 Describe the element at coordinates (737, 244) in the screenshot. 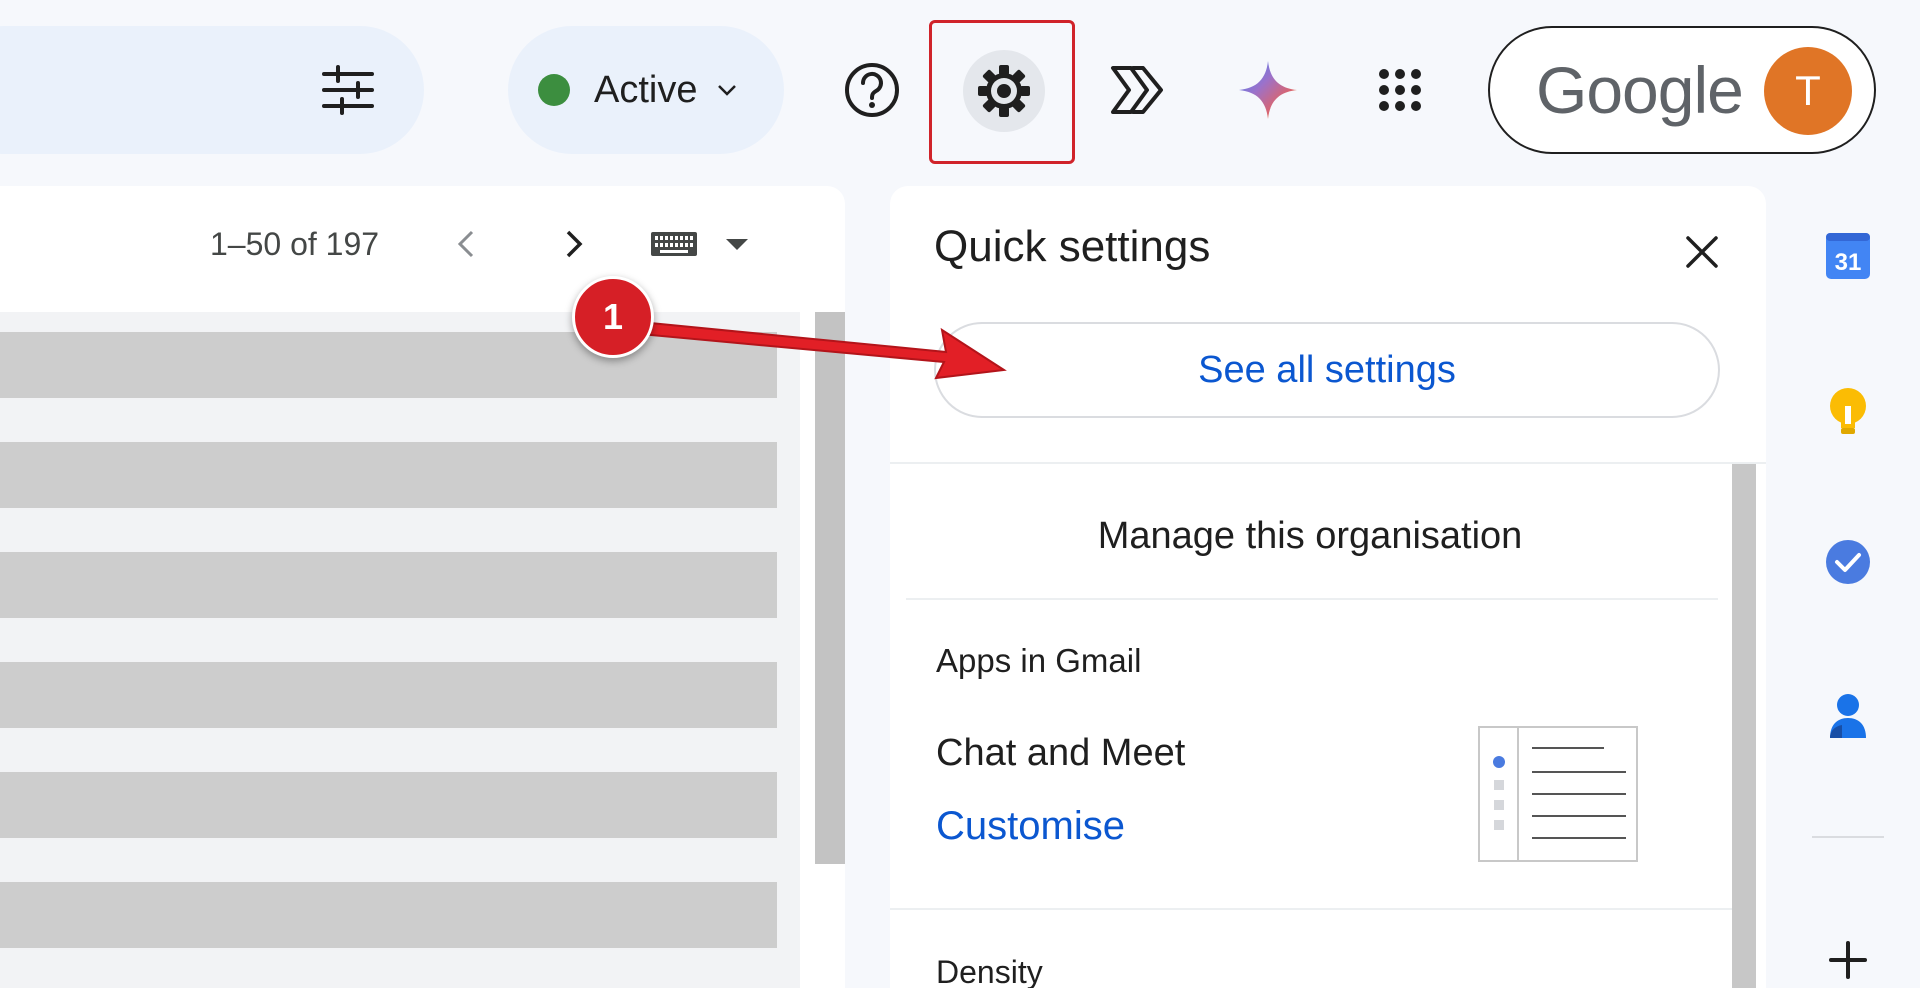

I see `caret-down-icon` at that location.